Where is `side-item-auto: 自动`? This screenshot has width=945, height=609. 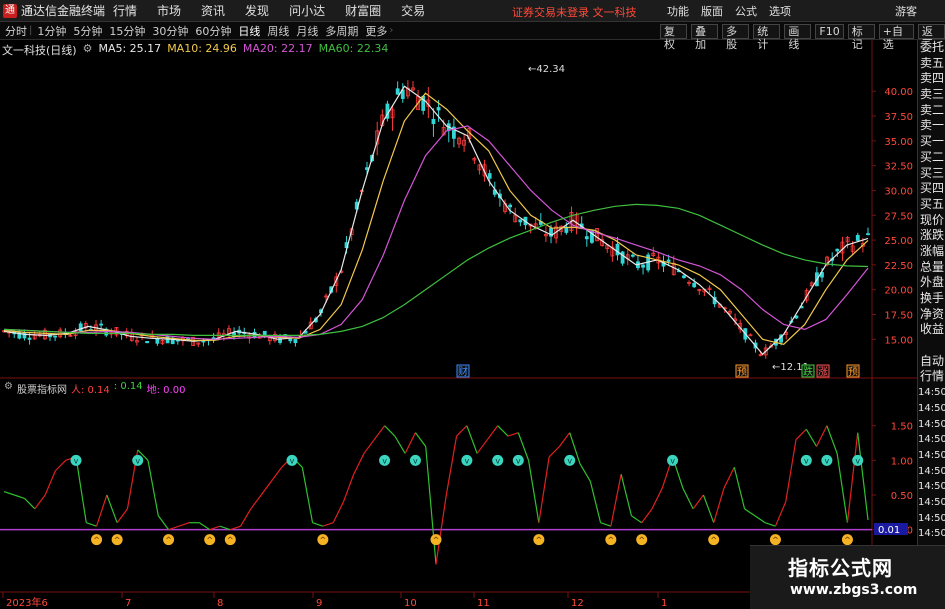
side-item-auto: 自动 is located at coordinates (931, 362).